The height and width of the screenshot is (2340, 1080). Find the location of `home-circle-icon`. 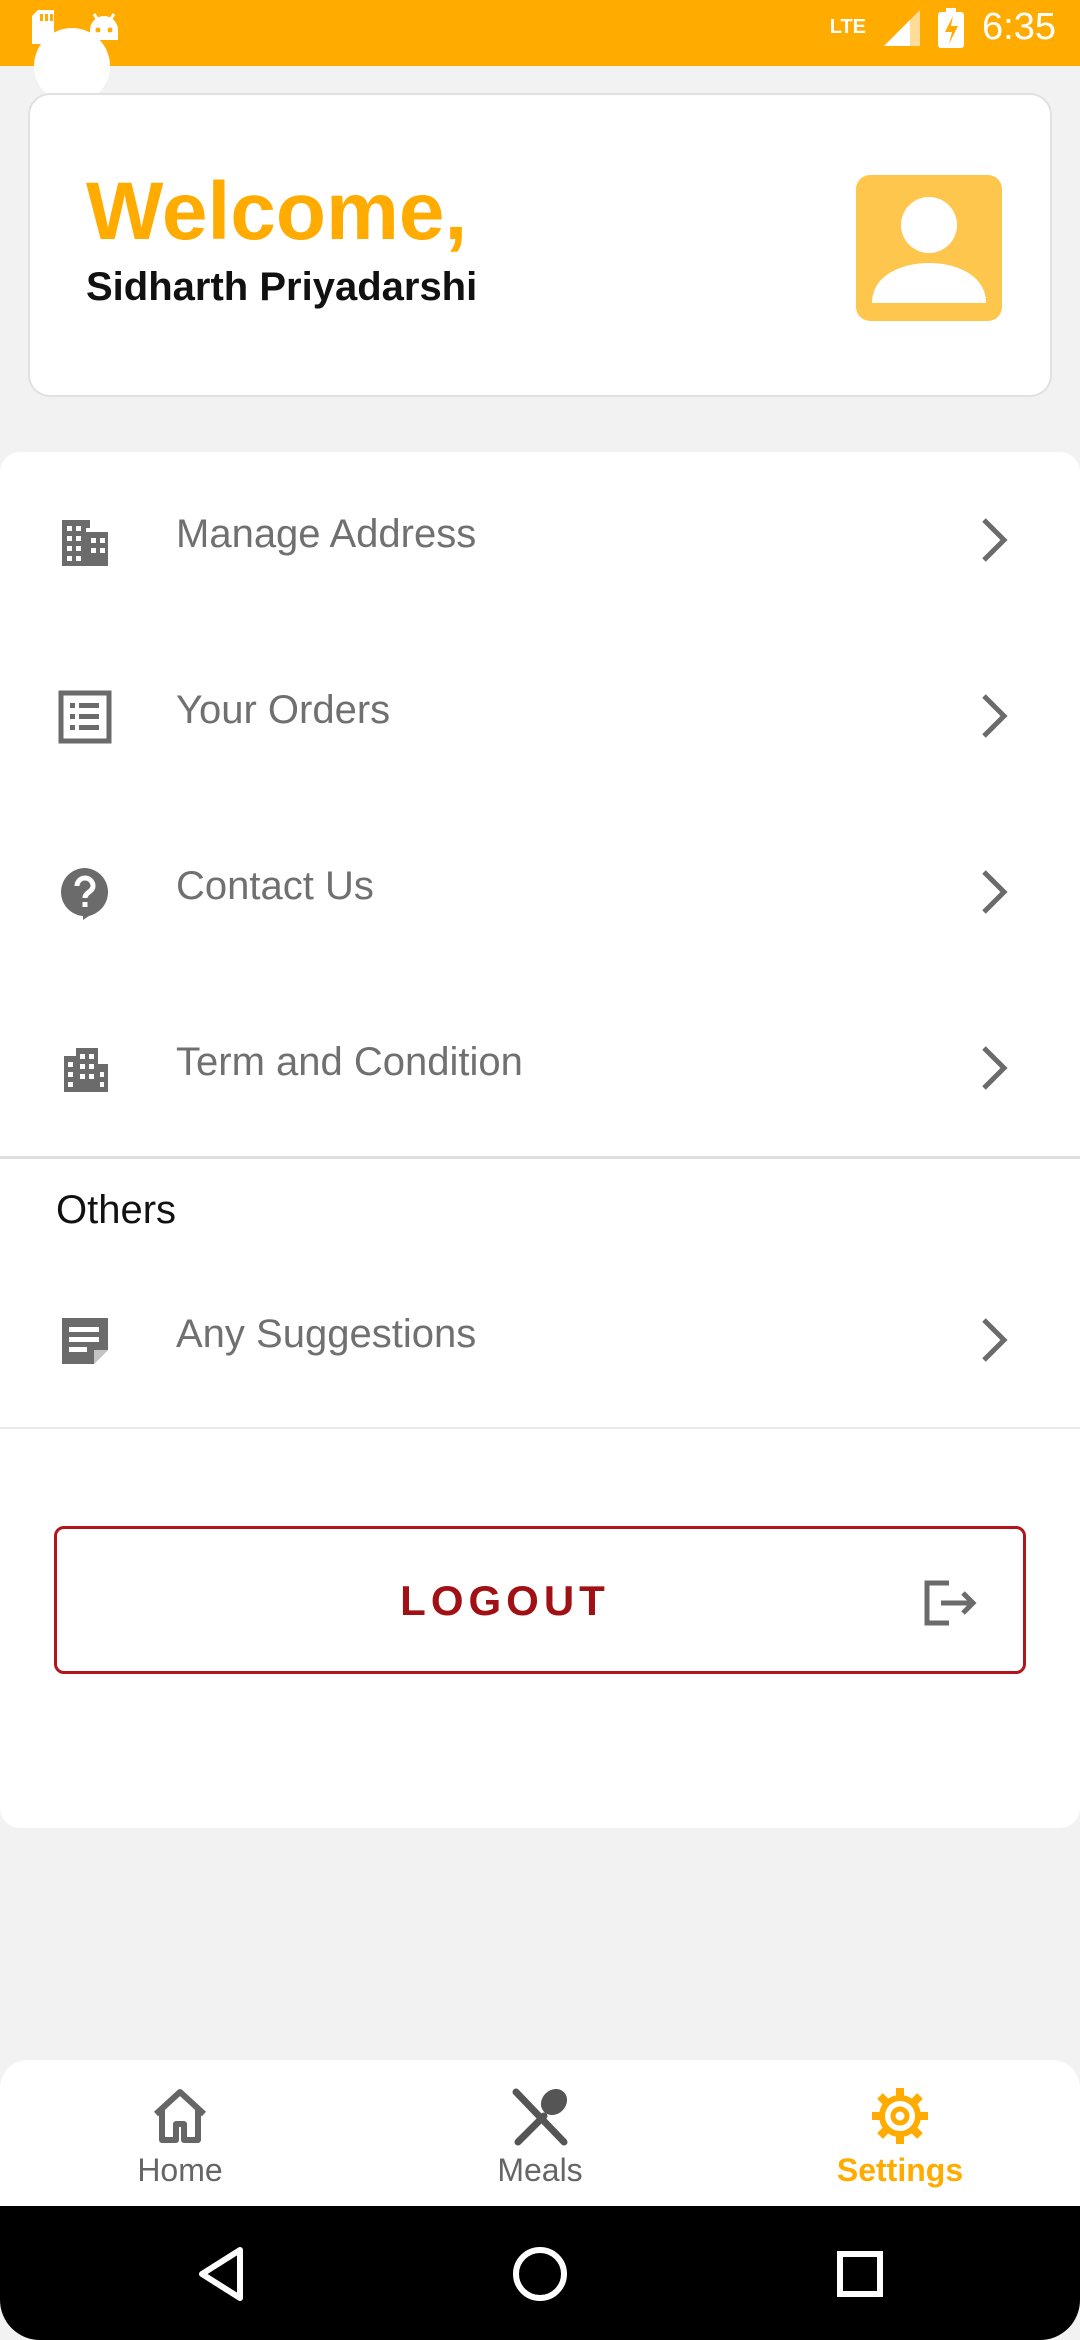

home-circle-icon is located at coordinates (540, 2274).